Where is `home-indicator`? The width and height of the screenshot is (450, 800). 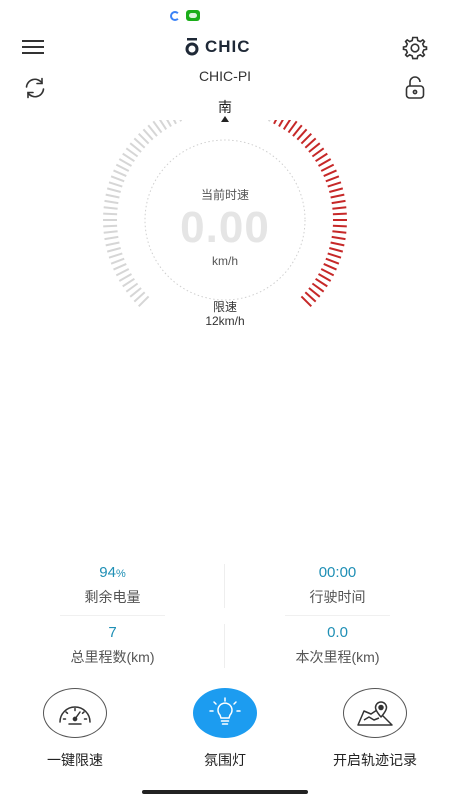 home-indicator is located at coordinates (225, 792).